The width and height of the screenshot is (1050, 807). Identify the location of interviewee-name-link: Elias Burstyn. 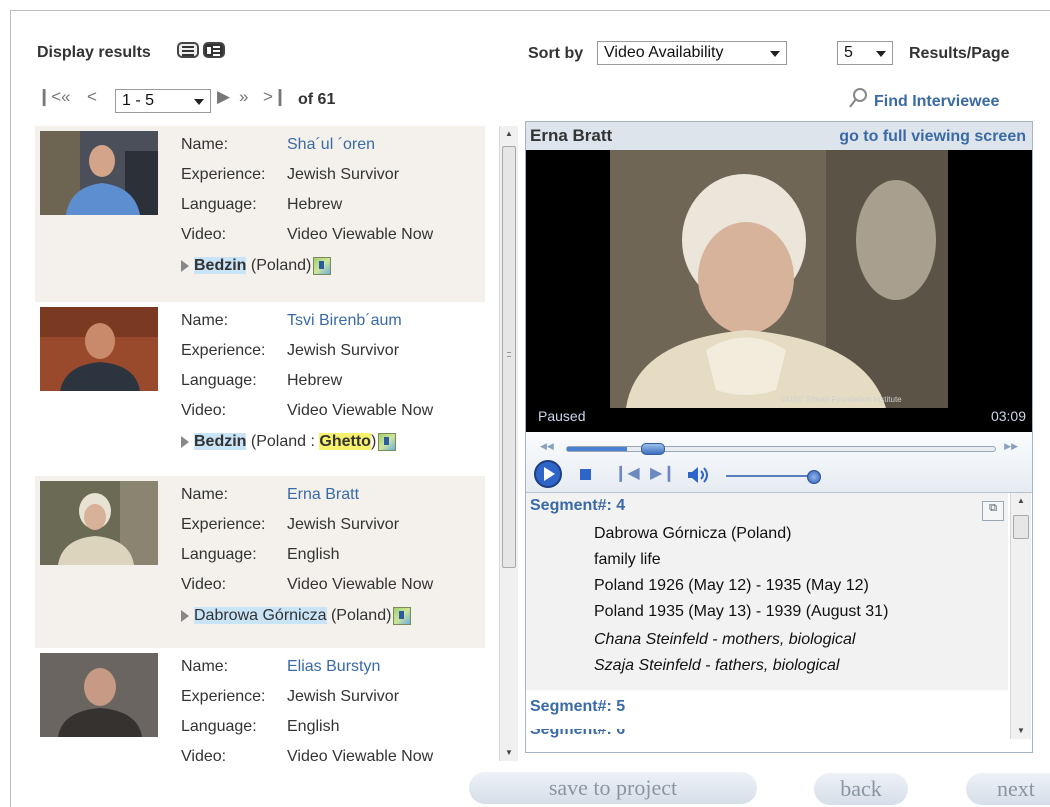
(333, 667).